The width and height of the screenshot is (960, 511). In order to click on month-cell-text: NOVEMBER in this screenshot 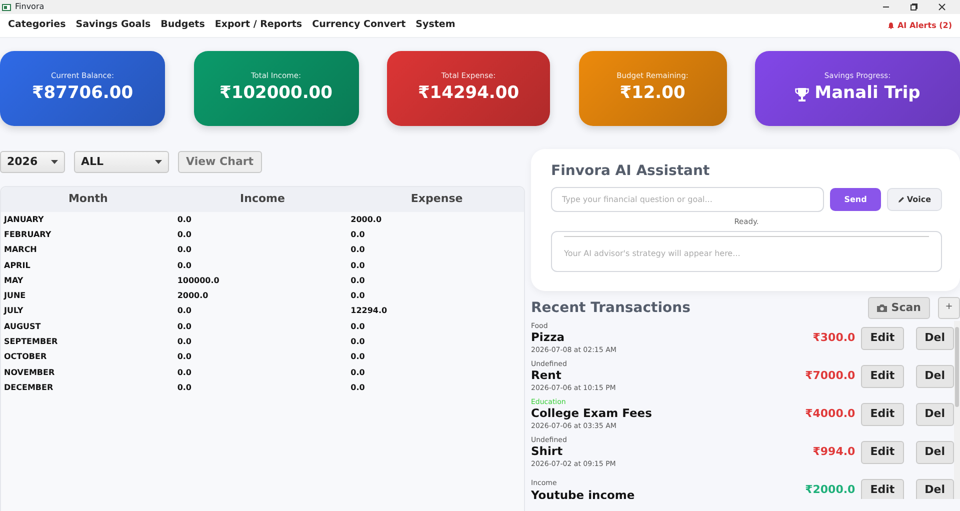, I will do `click(30, 372)`.